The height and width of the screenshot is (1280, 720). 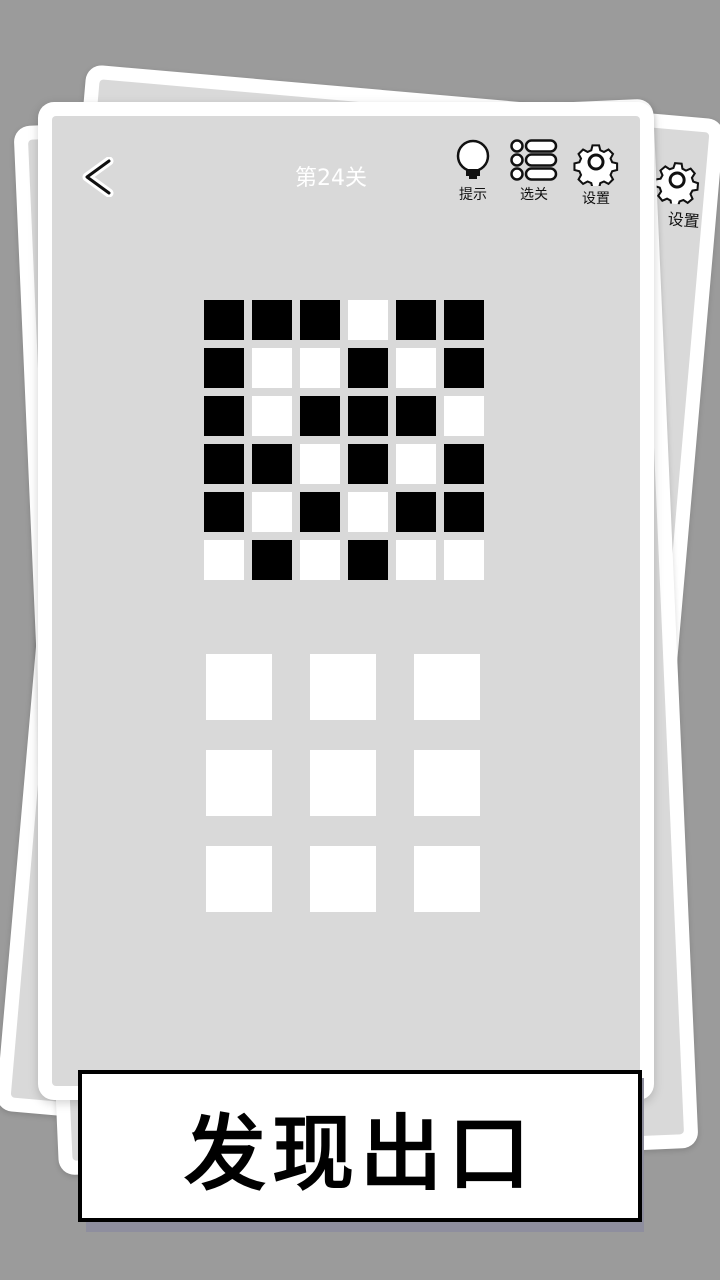 I want to click on level-select-label: 选关, so click(x=534, y=195).